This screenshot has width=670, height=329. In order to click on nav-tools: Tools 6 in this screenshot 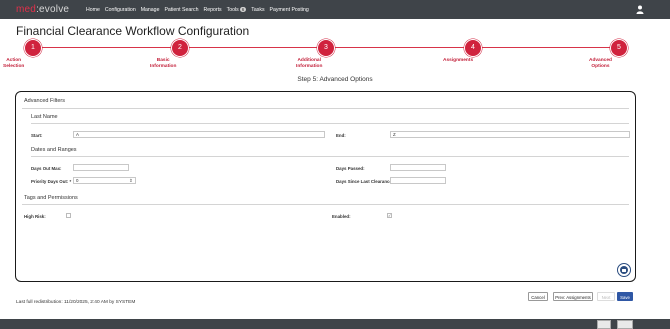, I will do `click(236, 9)`.